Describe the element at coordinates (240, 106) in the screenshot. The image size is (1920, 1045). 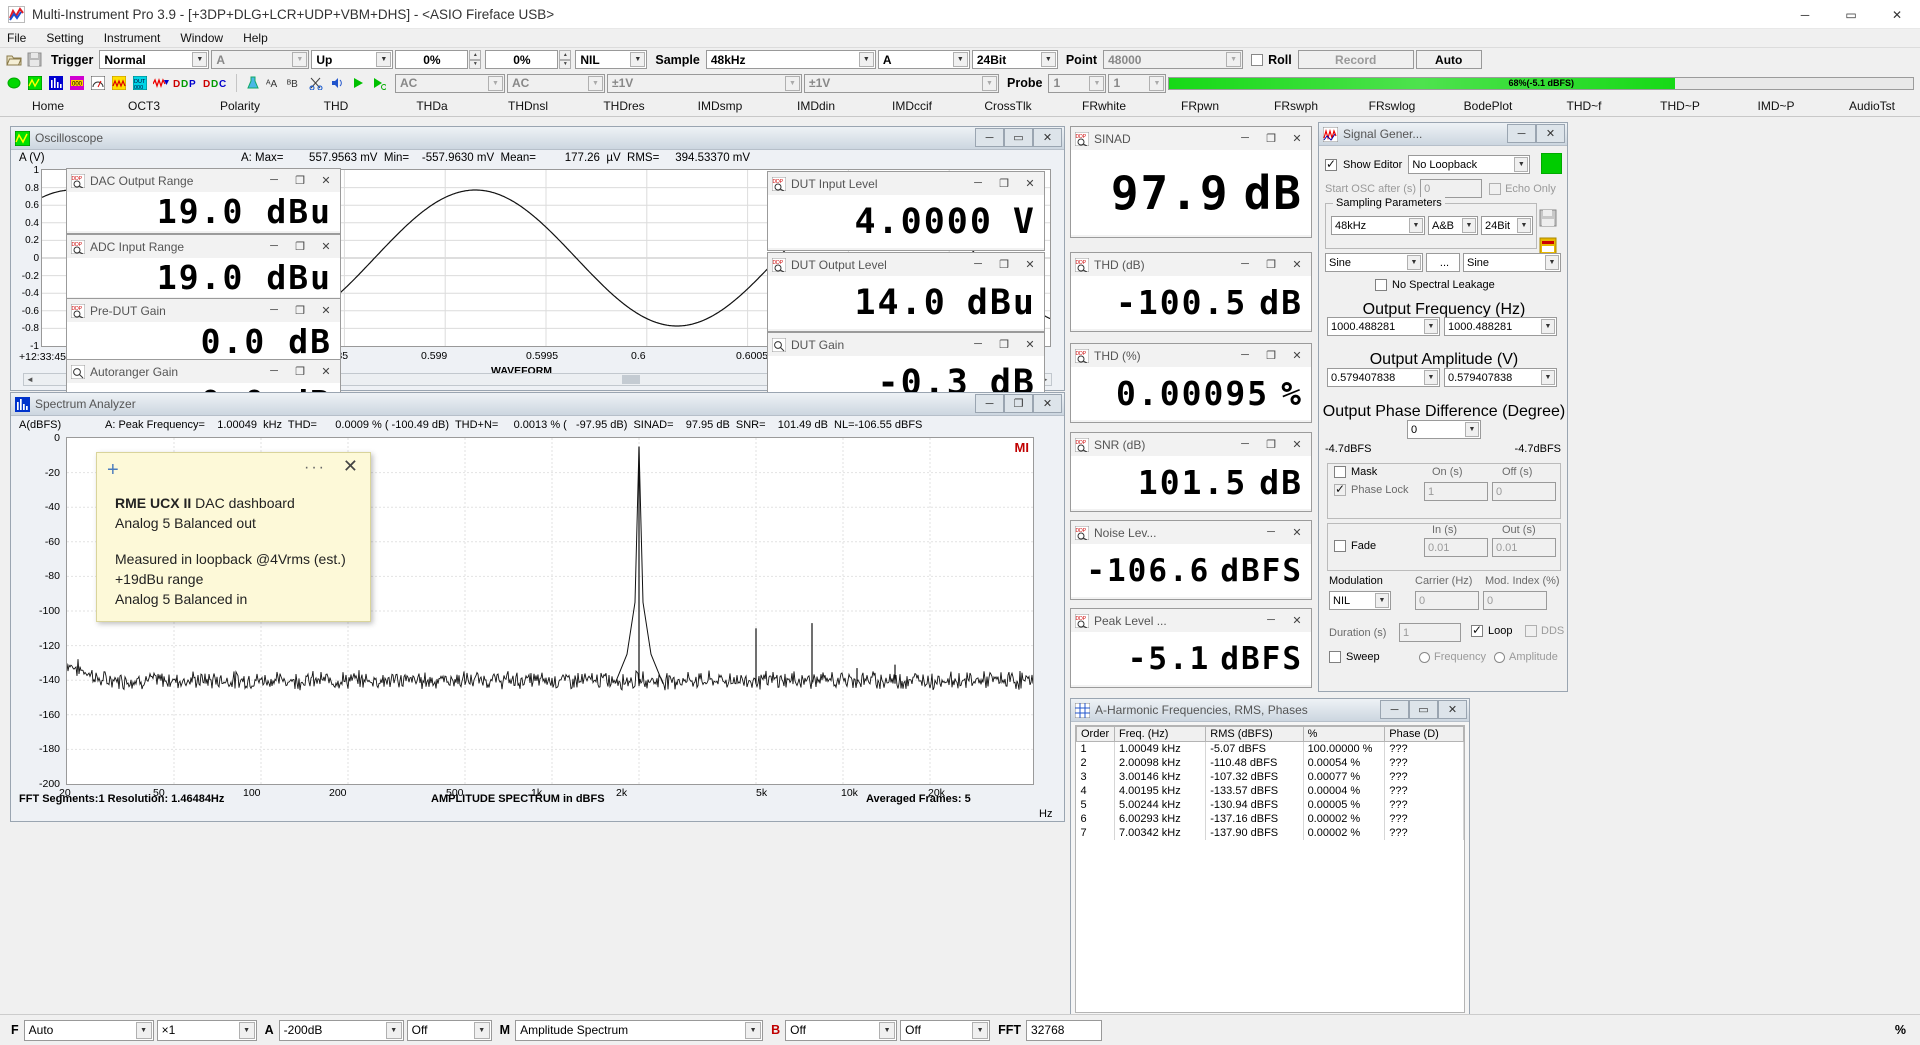
I see `tab-polarity: Polarity` at that location.